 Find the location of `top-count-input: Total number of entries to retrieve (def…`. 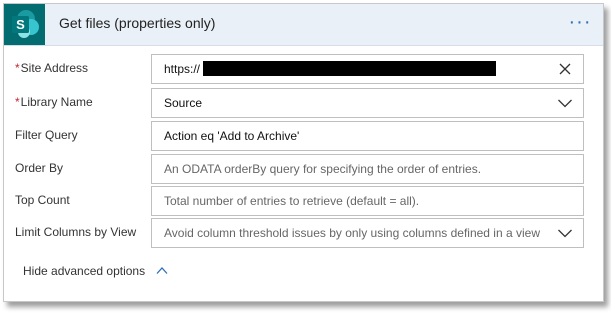

top-count-input: Total number of entries to retrieve (def… is located at coordinates (367, 201).